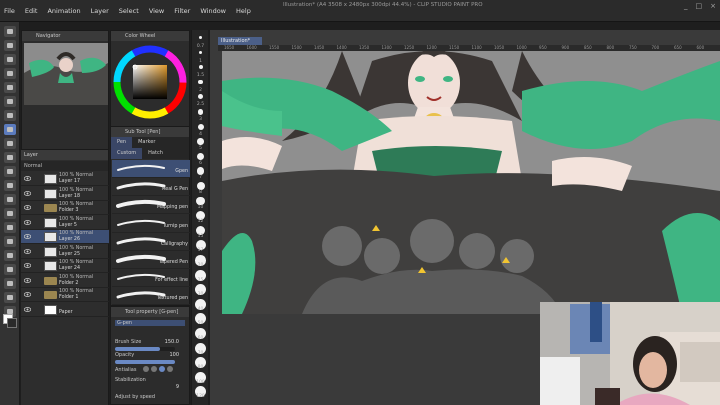 The width and height of the screenshot is (720, 405). Describe the element at coordinates (10, 255) in the screenshot. I see `figure-tool-icon` at that location.